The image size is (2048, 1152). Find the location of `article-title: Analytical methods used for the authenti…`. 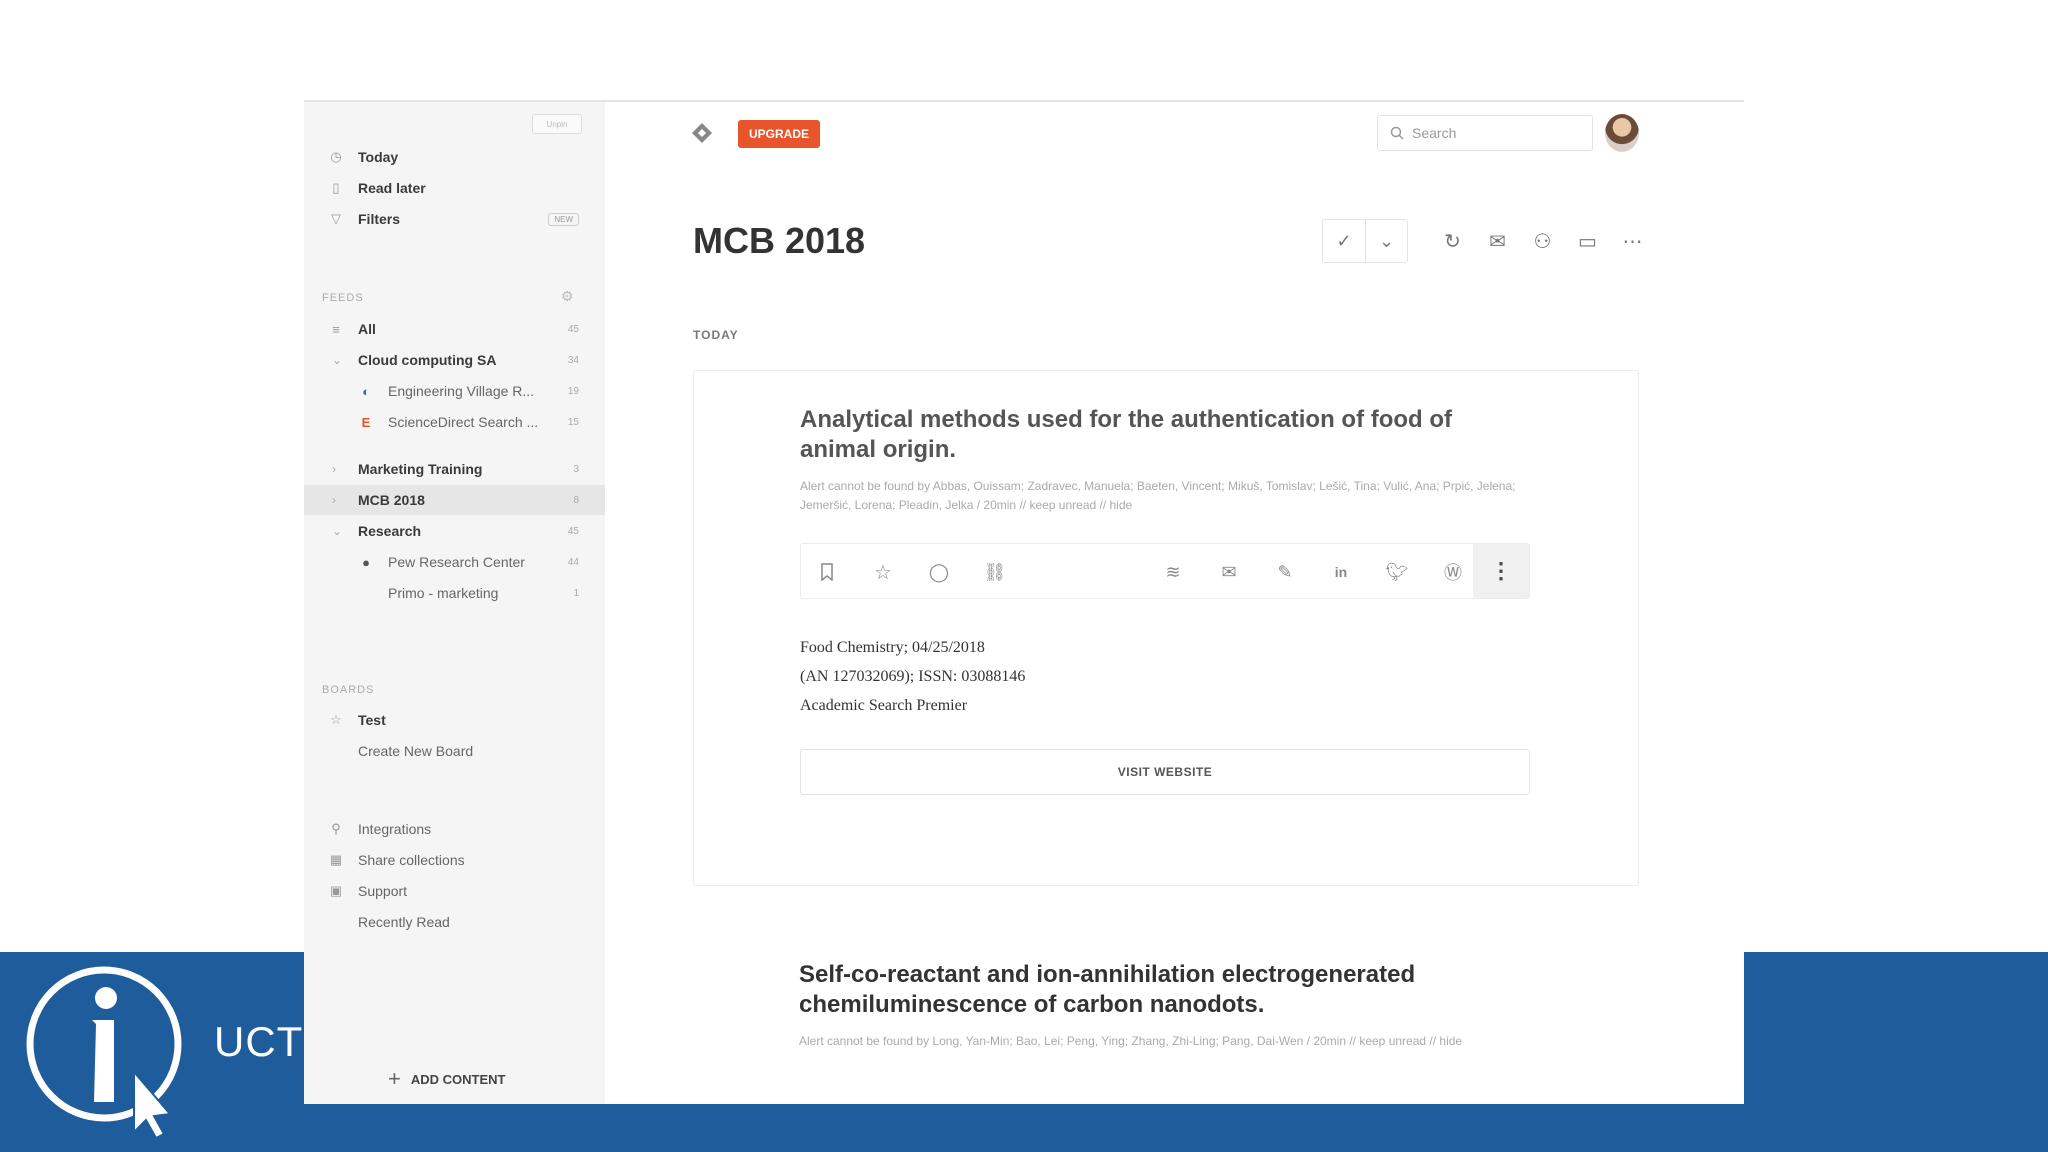

article-title: Analytical methods used for the authenti… is located at coordinates (1160, 435).